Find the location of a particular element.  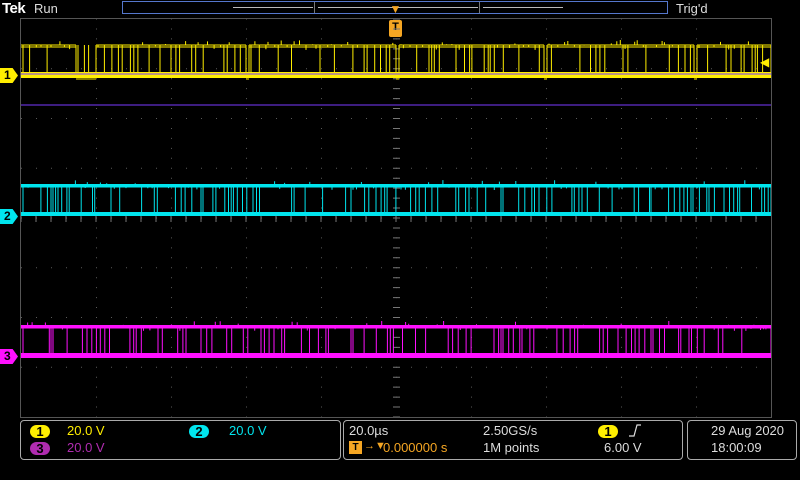

ch2-ground-marker: 2 is located at coordinates (9, 216).